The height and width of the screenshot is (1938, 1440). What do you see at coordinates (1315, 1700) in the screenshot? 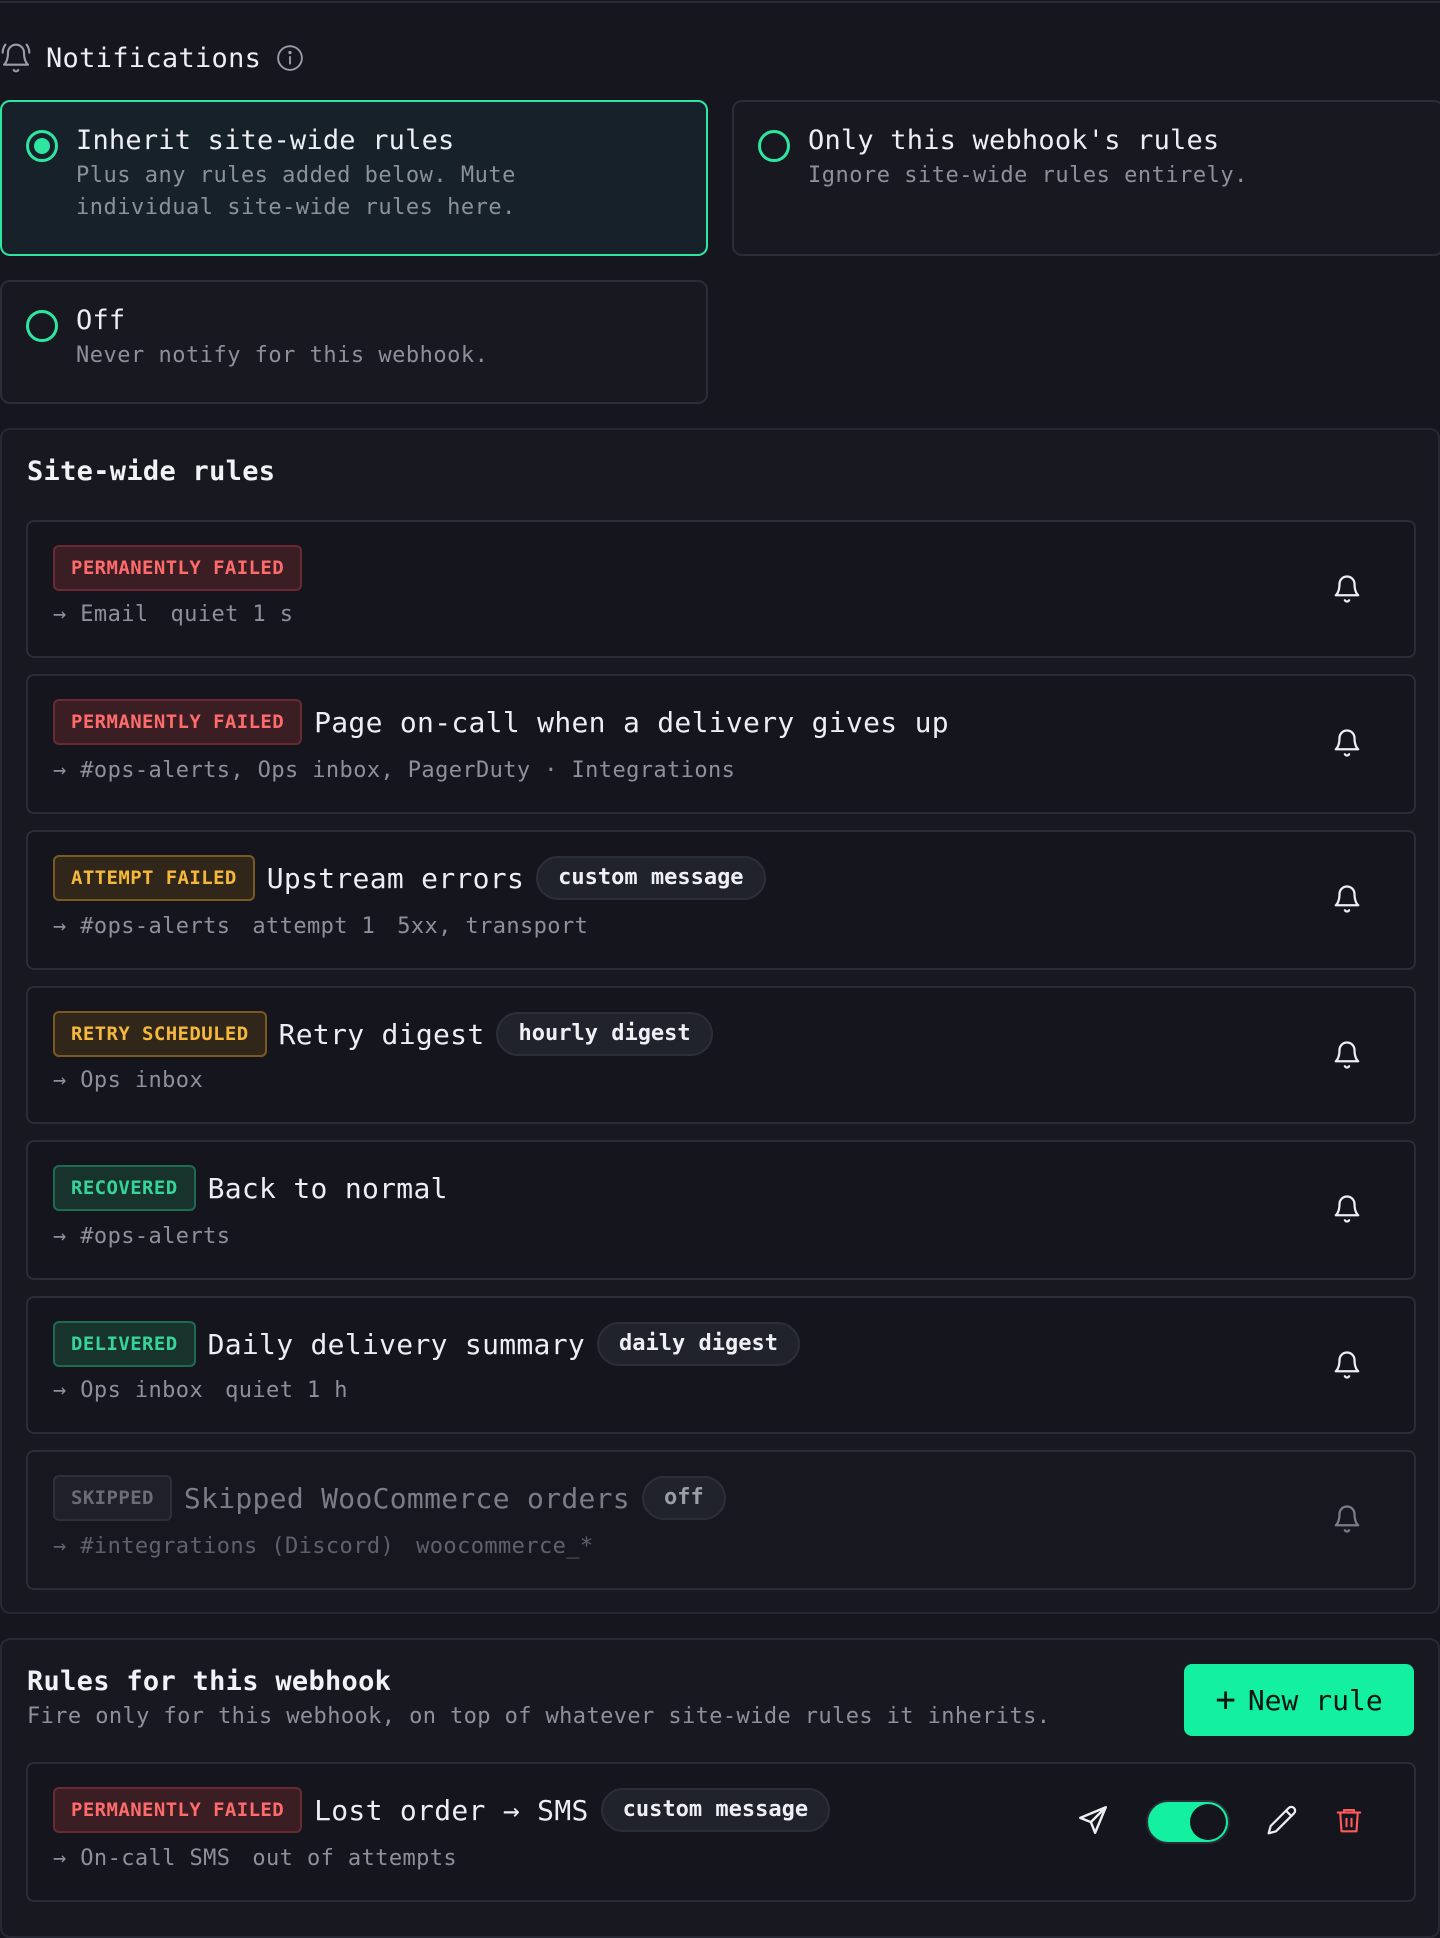
I see `new-rule-label: New rule` at bounding box center [1315, 1700].